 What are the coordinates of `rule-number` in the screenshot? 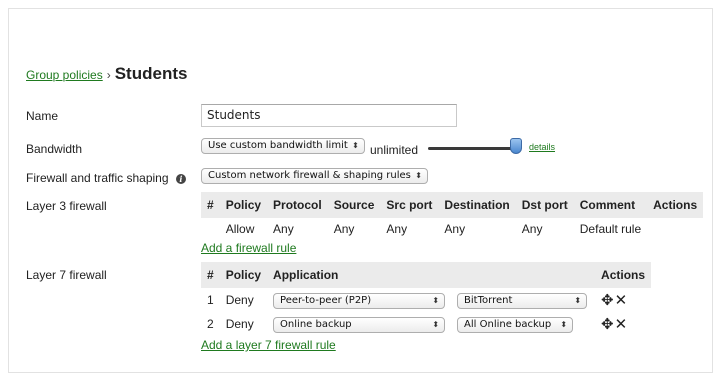 It's located at (210, 229).